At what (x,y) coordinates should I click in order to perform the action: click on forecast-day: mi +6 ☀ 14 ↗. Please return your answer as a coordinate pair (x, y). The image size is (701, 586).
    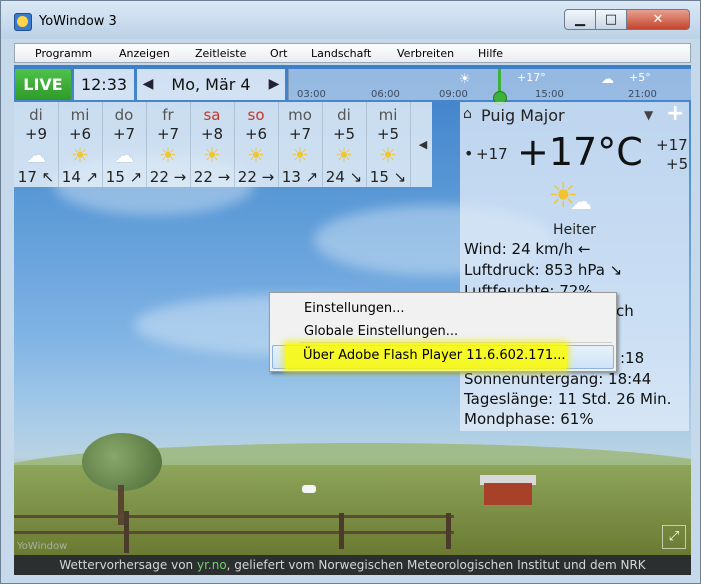
    Looking at the image, I should click on (80, 144).